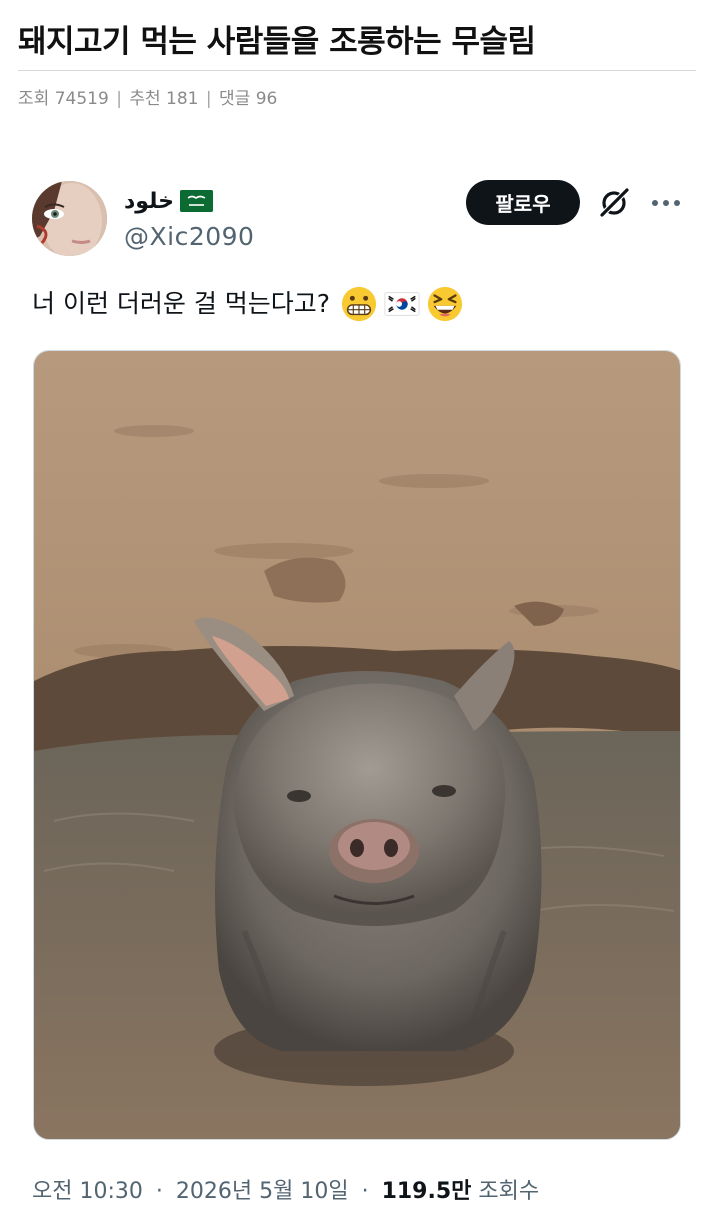 The height and width of the screenshot is (1221, 714). I want to click on more-horizontal-icon, so click(666, 203).